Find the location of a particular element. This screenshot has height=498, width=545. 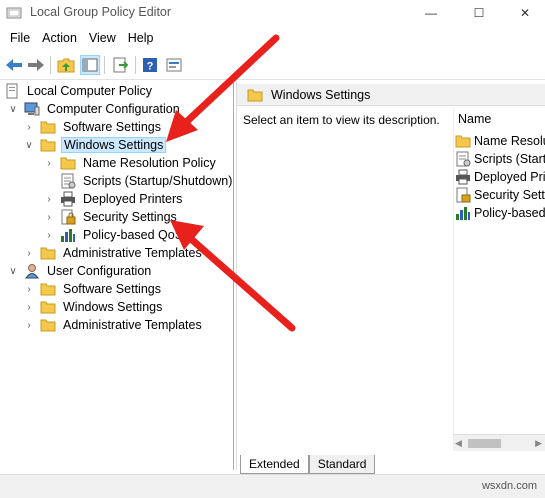

menu-help: Help is located at coordinates (141, 39).